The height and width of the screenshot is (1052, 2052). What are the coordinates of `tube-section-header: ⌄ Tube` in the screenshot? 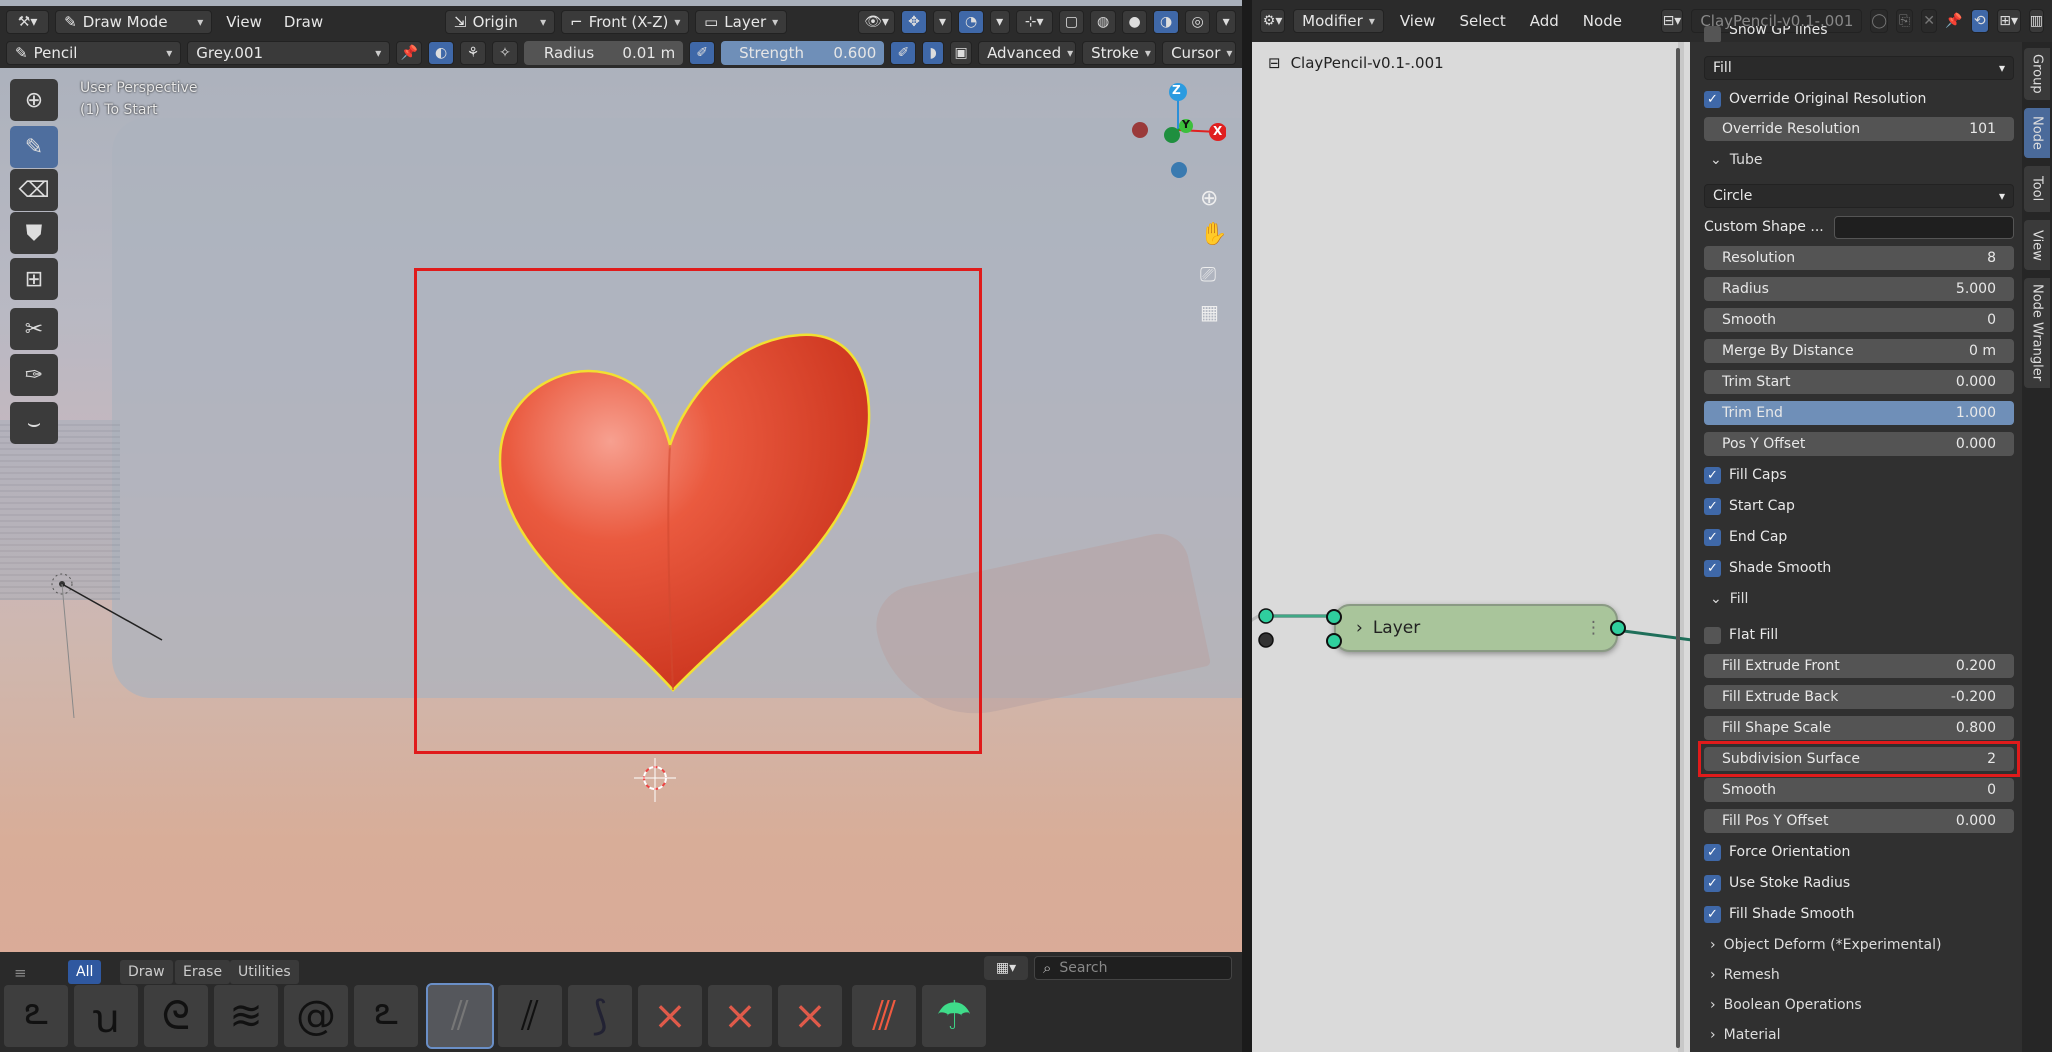 It's located at (1736, 160).